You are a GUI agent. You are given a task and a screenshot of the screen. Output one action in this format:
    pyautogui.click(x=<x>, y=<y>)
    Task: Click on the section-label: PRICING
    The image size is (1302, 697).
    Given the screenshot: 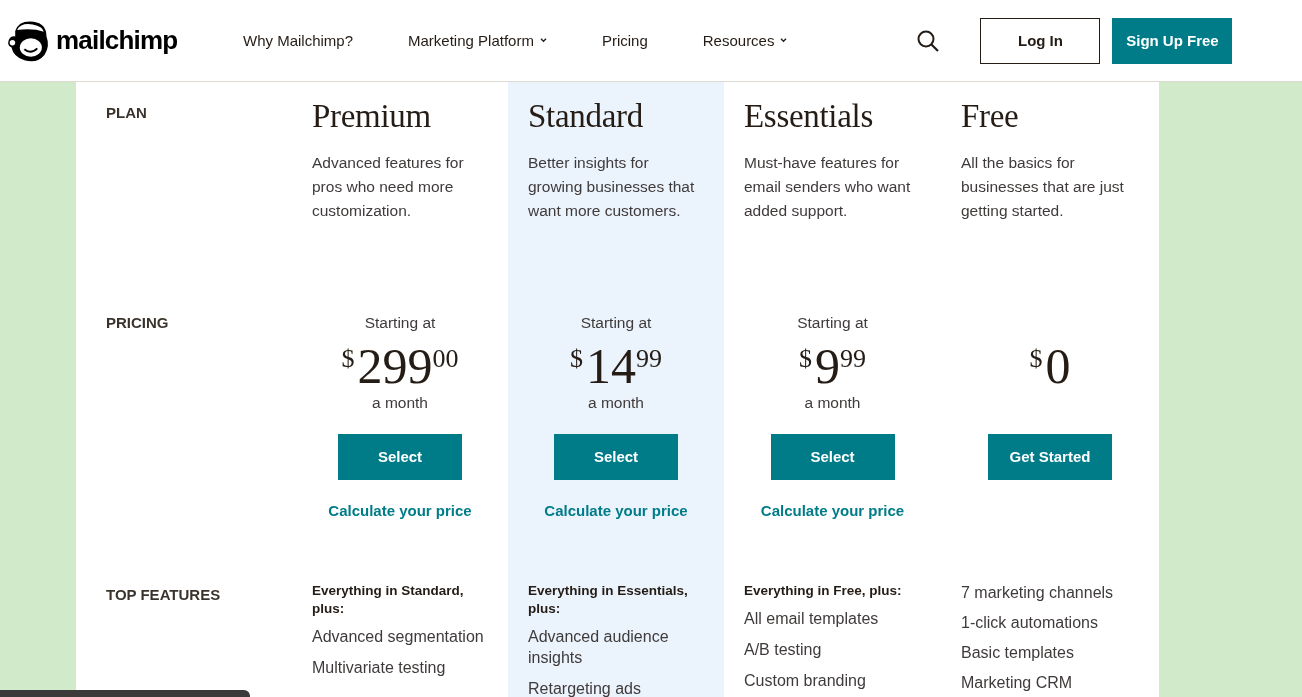 What is the action you would take?
    pyautogui.click(x=138, y=322)
    